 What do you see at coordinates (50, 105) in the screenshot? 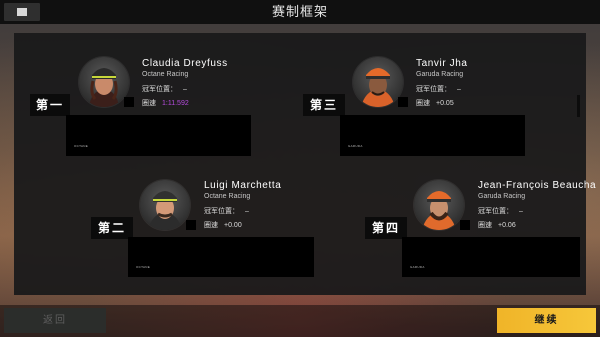
I see `rank-label: 第一` at bounding box center [50, 105].